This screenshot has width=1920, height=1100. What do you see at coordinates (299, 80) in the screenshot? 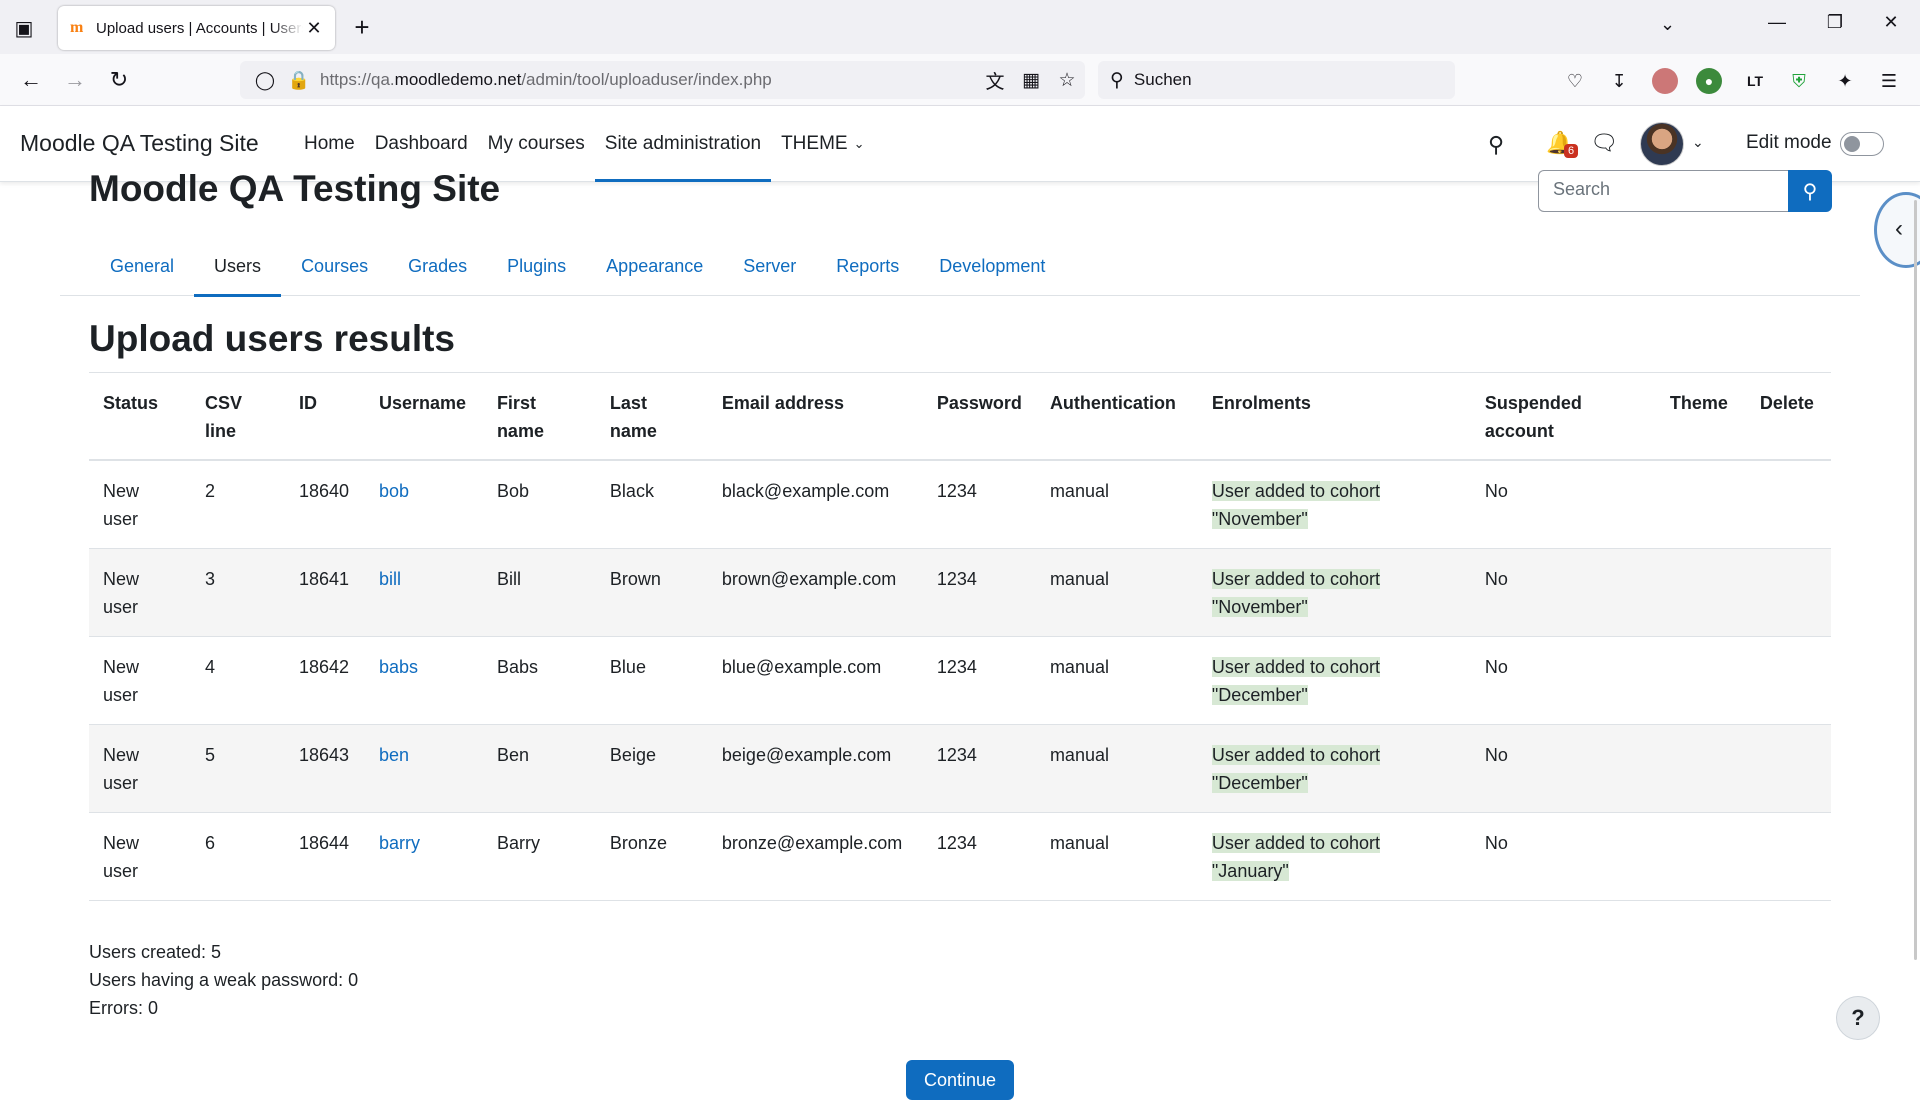
I see `lock-icon: 🔒` at bounding box center [299, 80].